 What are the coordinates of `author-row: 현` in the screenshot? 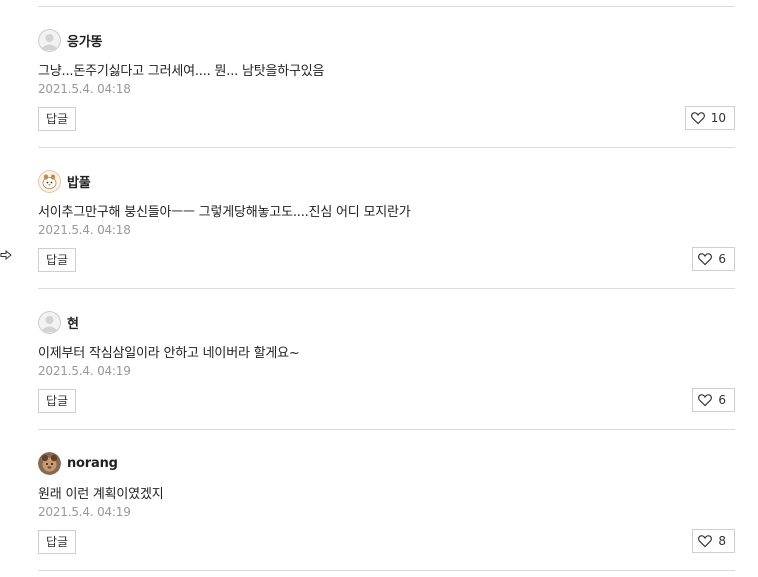 It's located at (58, 322).